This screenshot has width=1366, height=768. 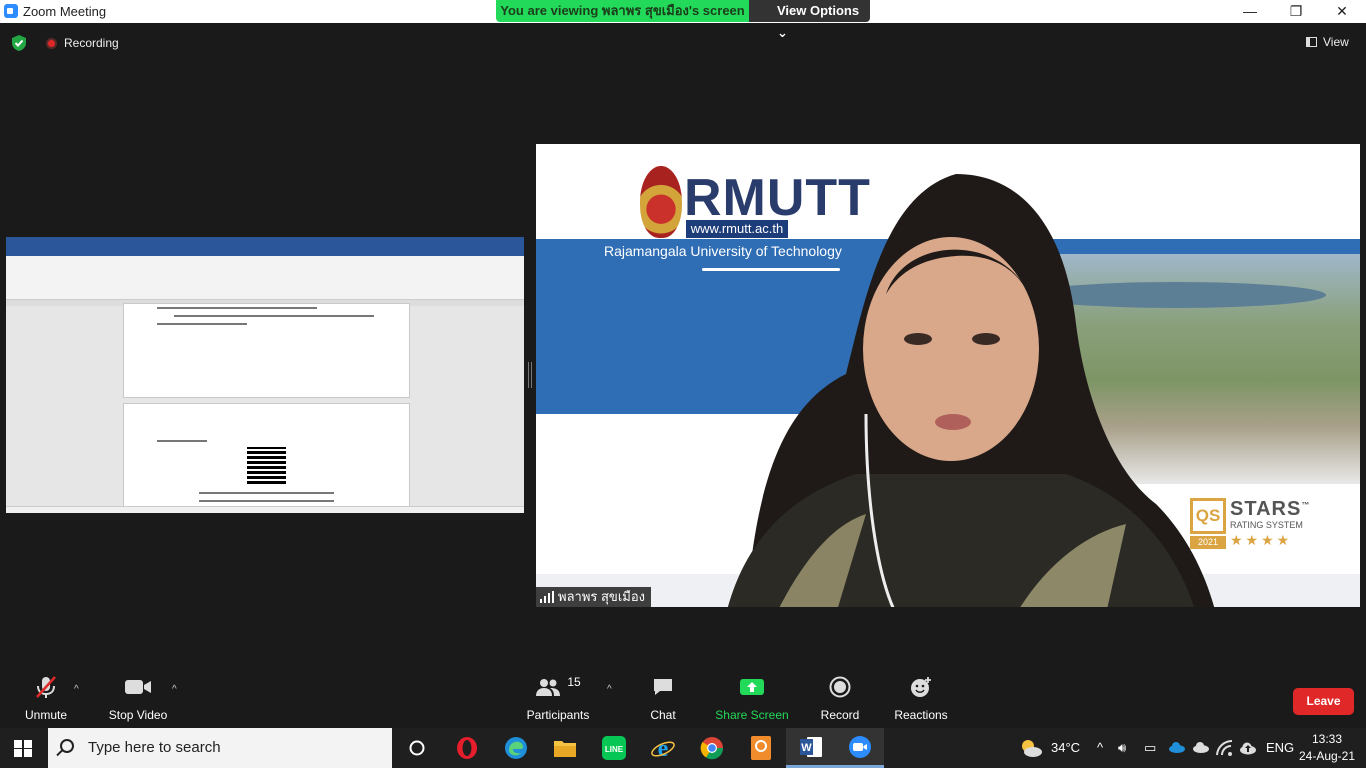 What do you see at coordinates (138, 699) in the screenshot?
I see `stop-video-button: Stop Video` at bounding box center [138, 699].